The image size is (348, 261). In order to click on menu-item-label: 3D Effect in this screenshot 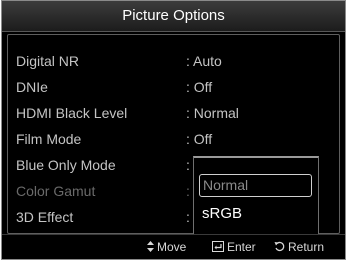, I will do `click(45, 217)`.